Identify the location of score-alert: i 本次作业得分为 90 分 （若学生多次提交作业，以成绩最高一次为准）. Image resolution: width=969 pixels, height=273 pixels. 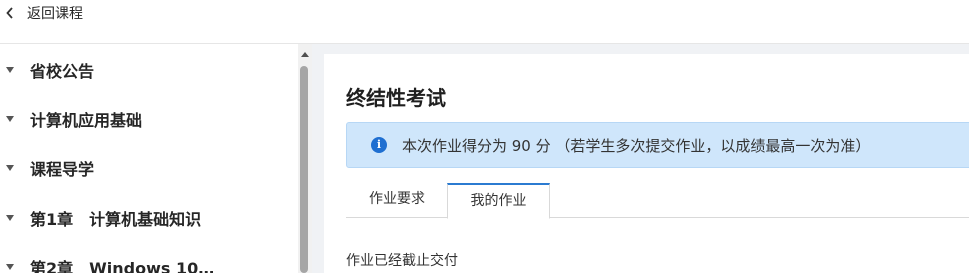
(657, 145).